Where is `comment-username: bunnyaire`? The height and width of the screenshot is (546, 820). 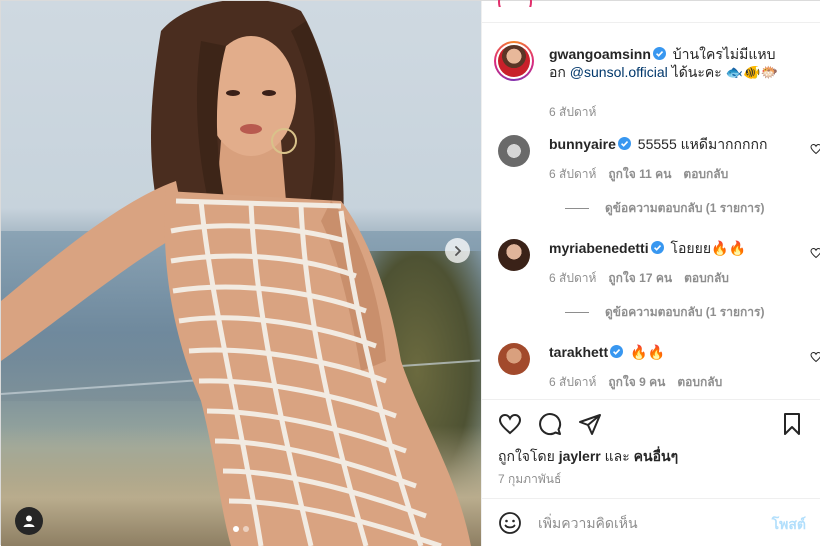
comment-username: bunnyaire is located at coordinates (582, 144).